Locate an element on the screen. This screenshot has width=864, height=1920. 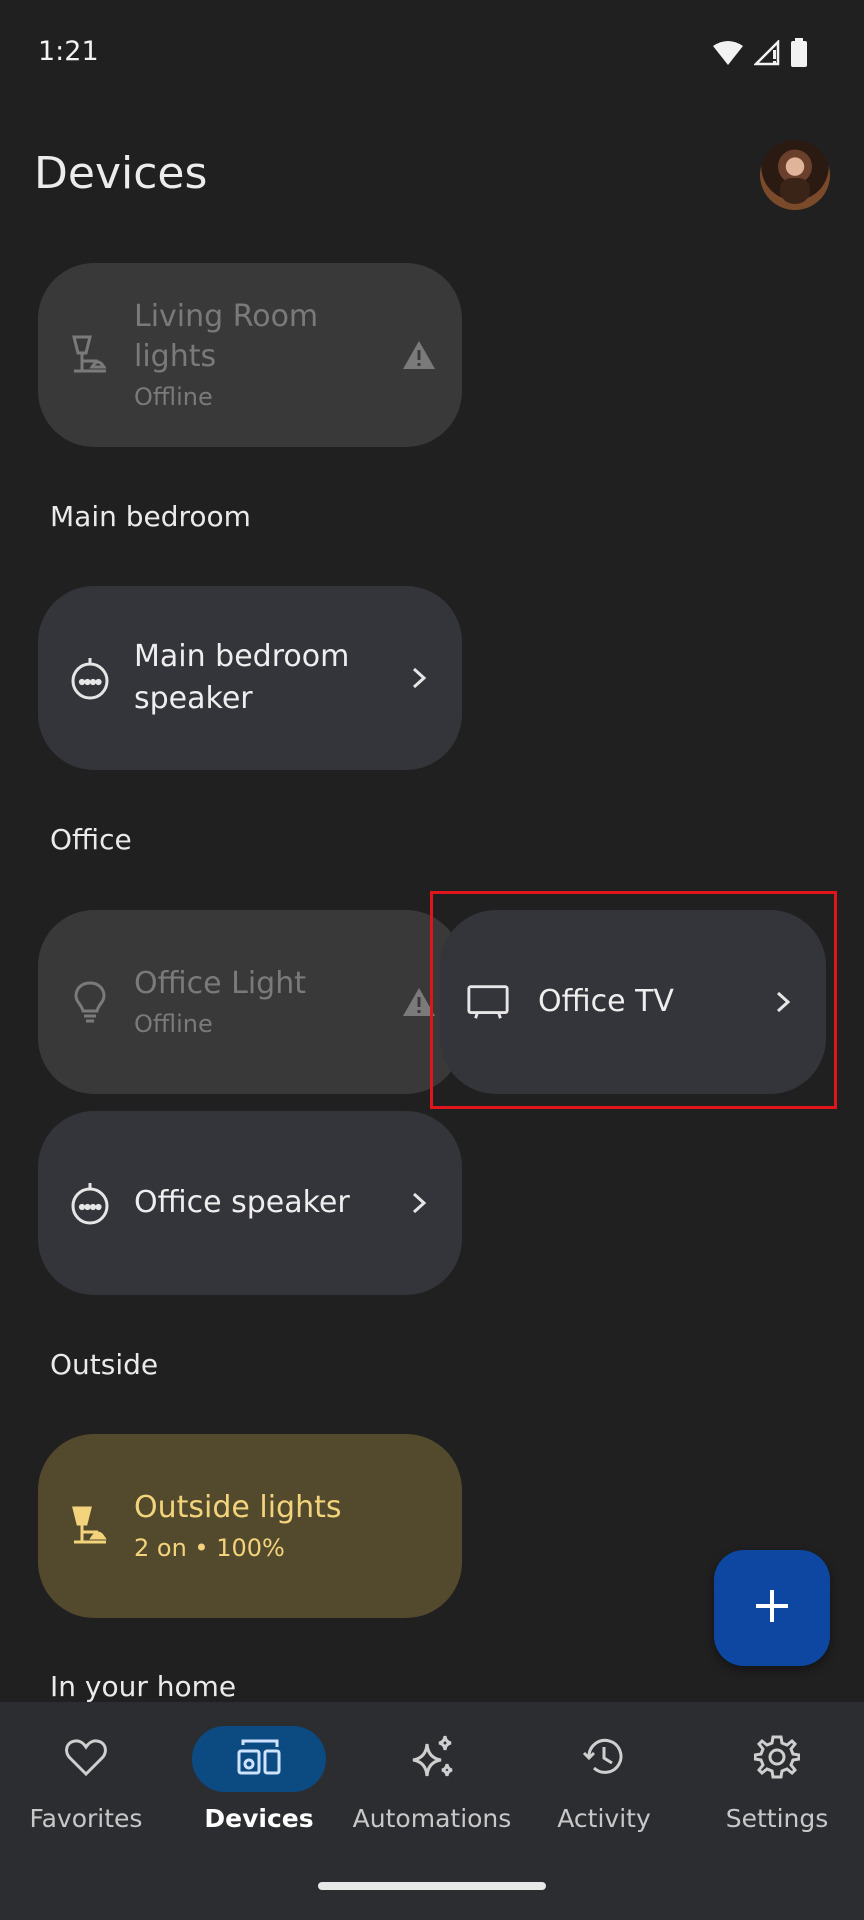
highlight-box is located at coordinates (633, 1000).